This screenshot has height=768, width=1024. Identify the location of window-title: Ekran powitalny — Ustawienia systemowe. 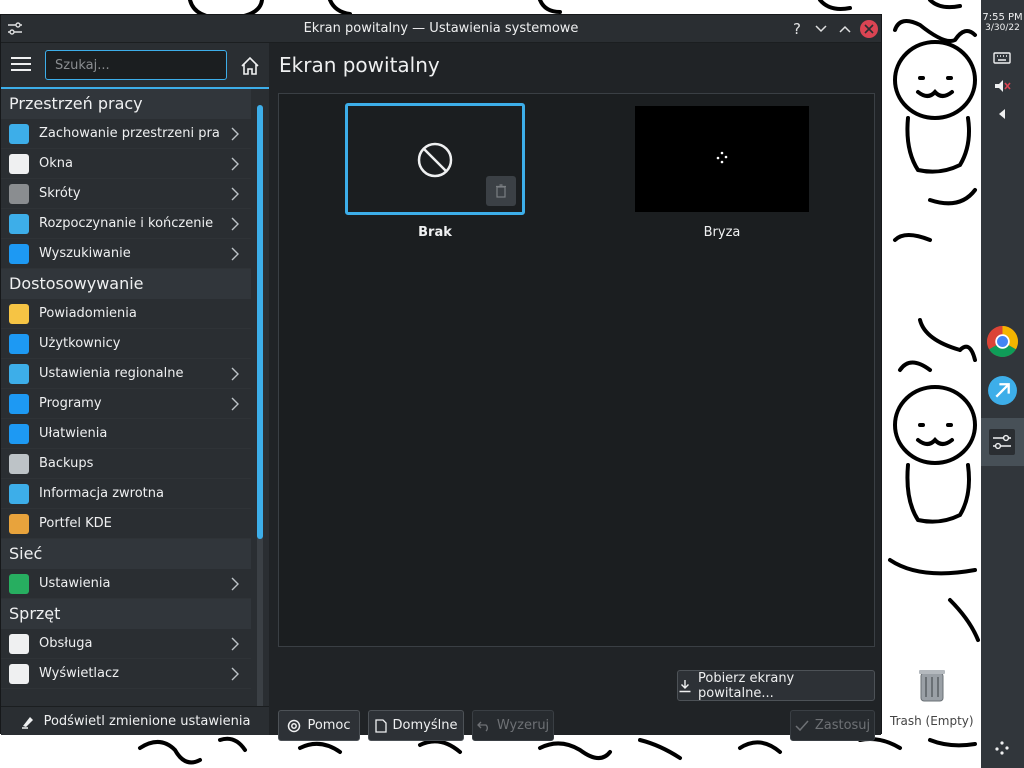
(441, 28).